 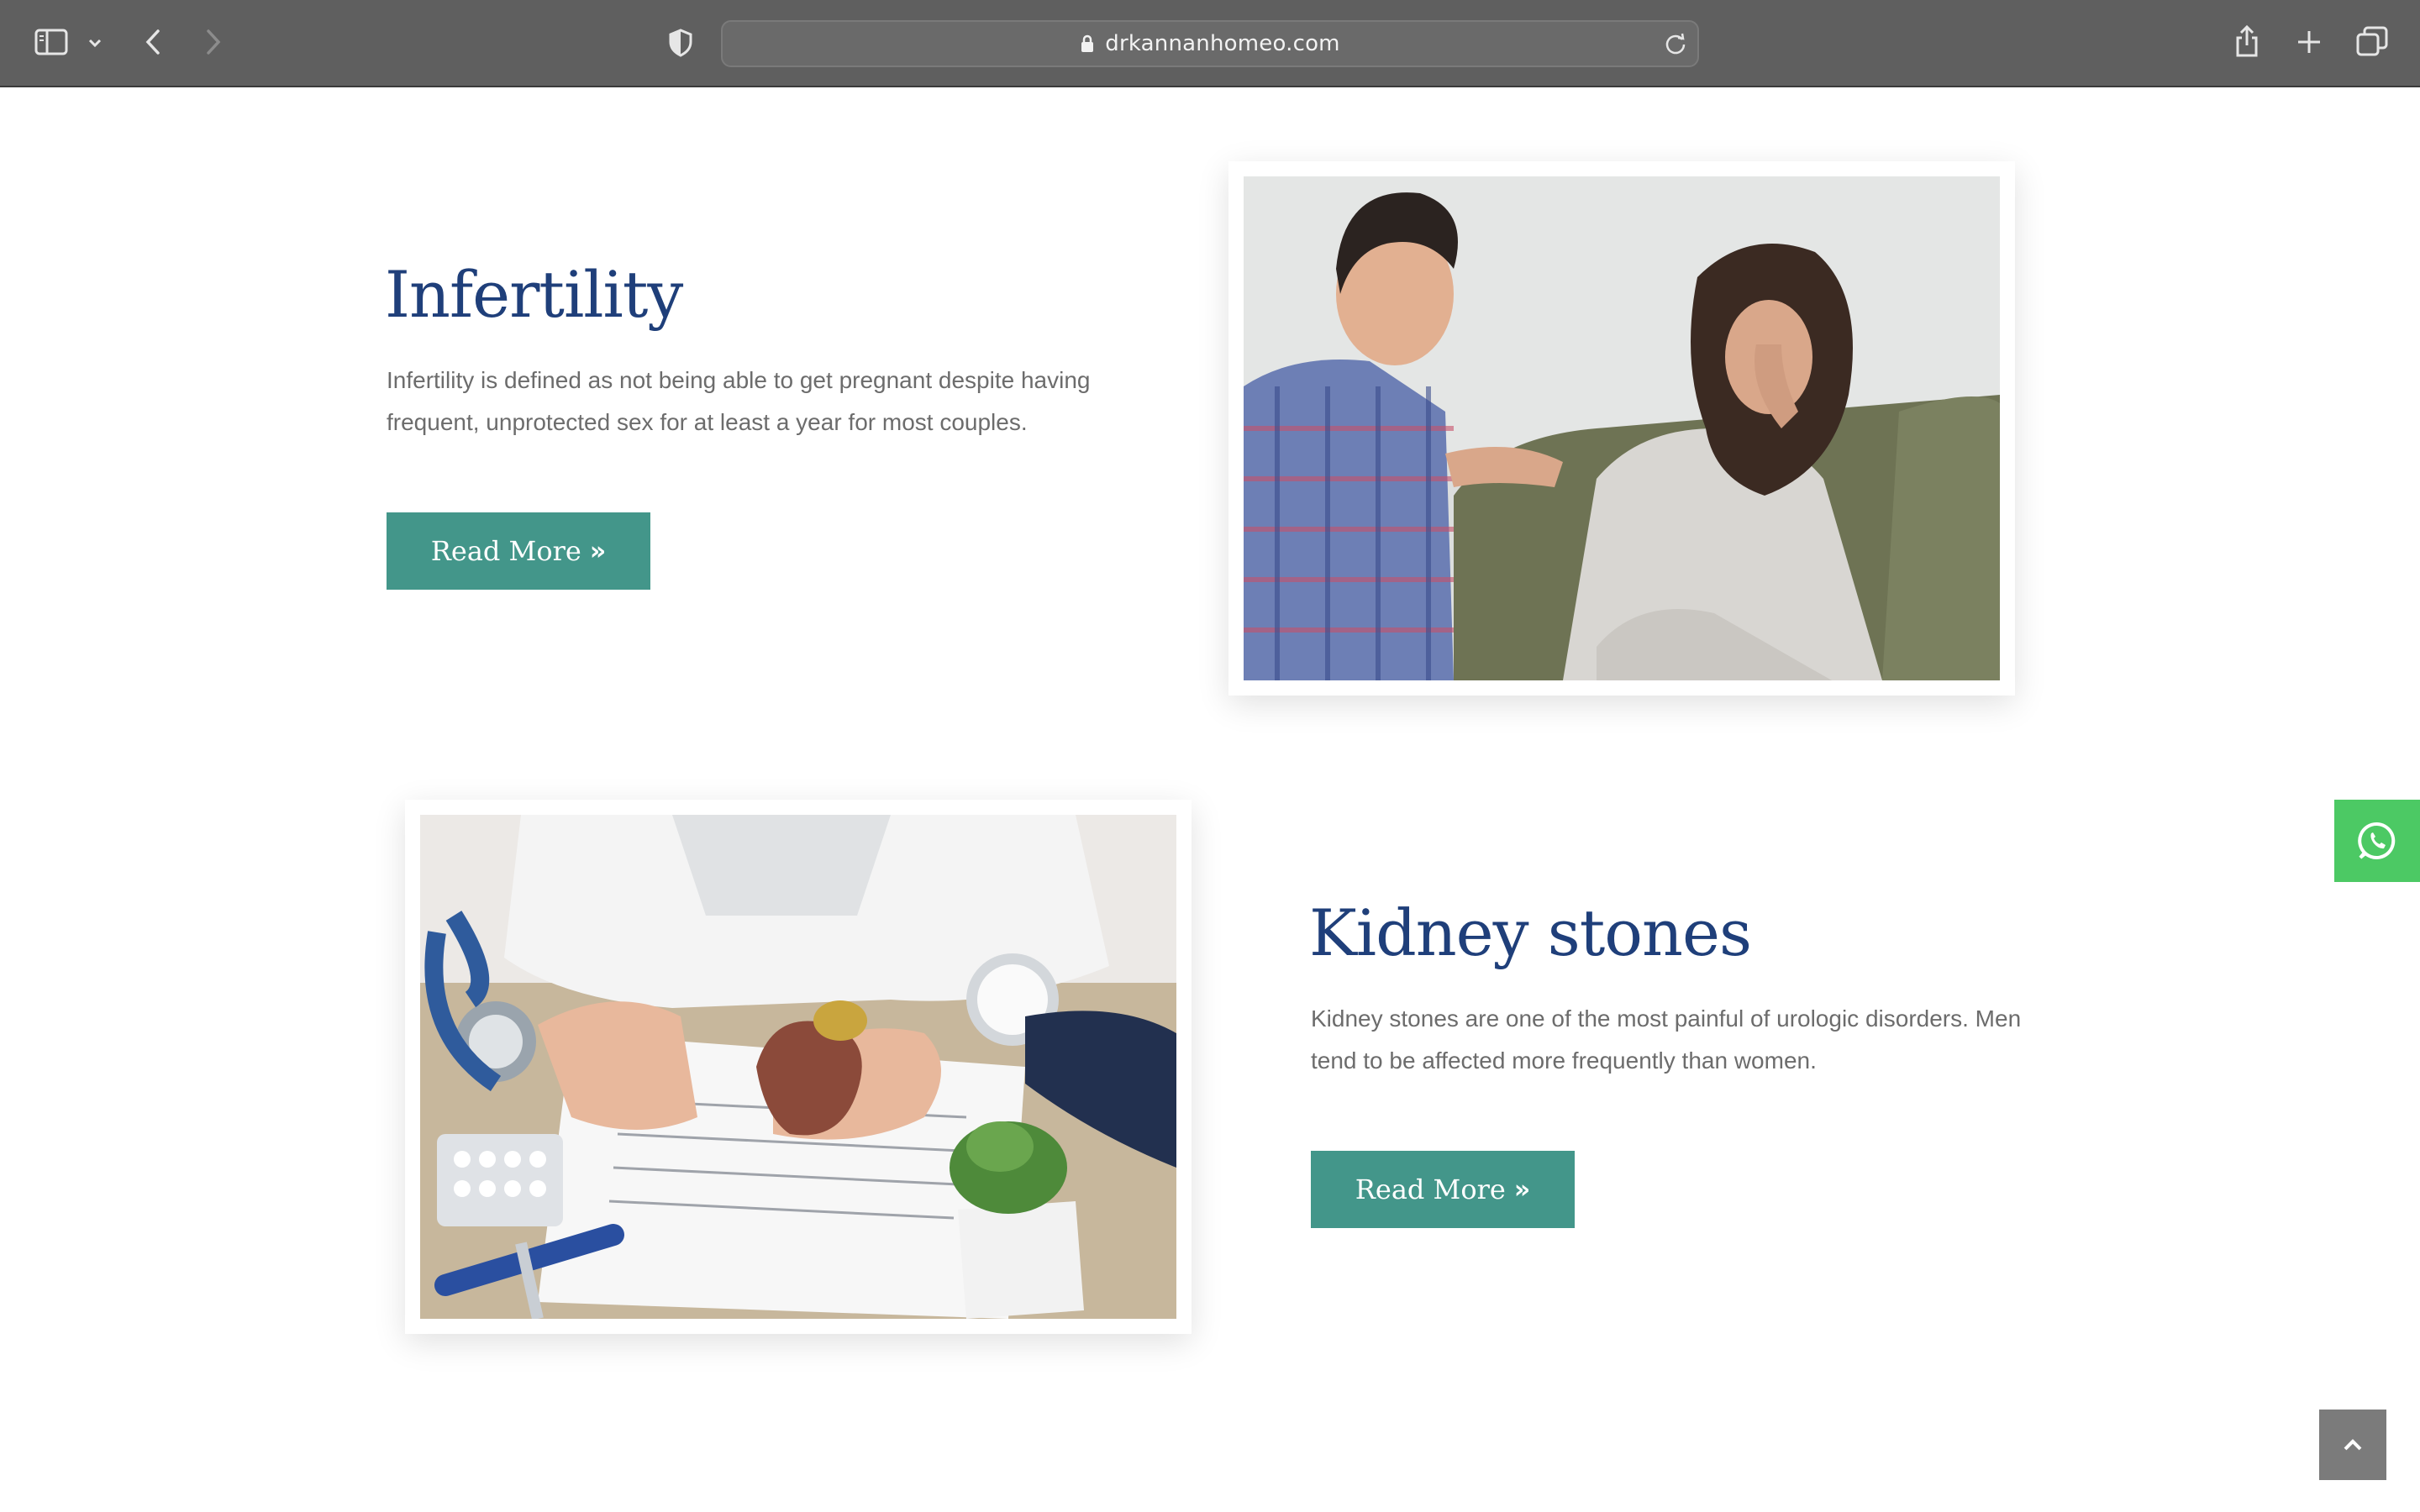 I want to click on doctor-kidney-model-photo, so click(x=798, y=1067).